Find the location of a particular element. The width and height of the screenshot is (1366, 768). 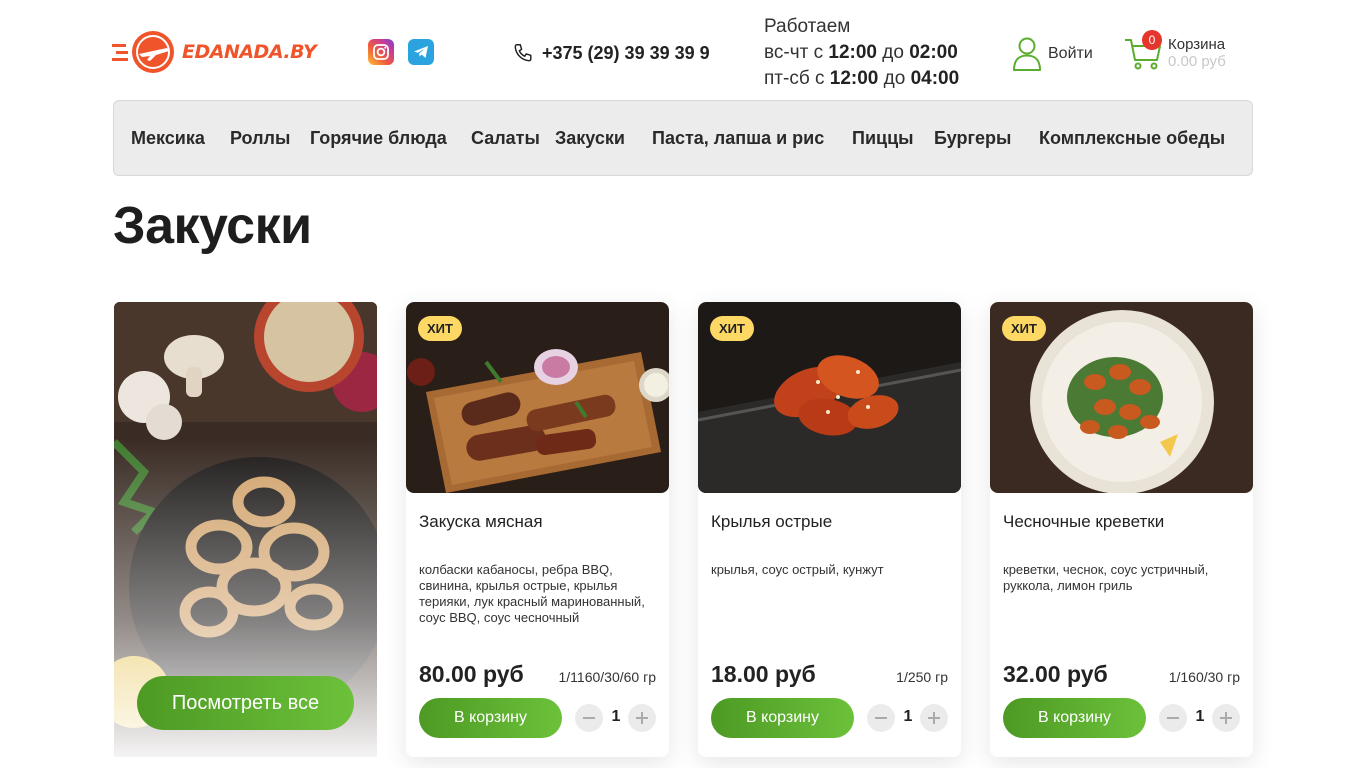

telegram-icon is located at coordinates (421, 52).